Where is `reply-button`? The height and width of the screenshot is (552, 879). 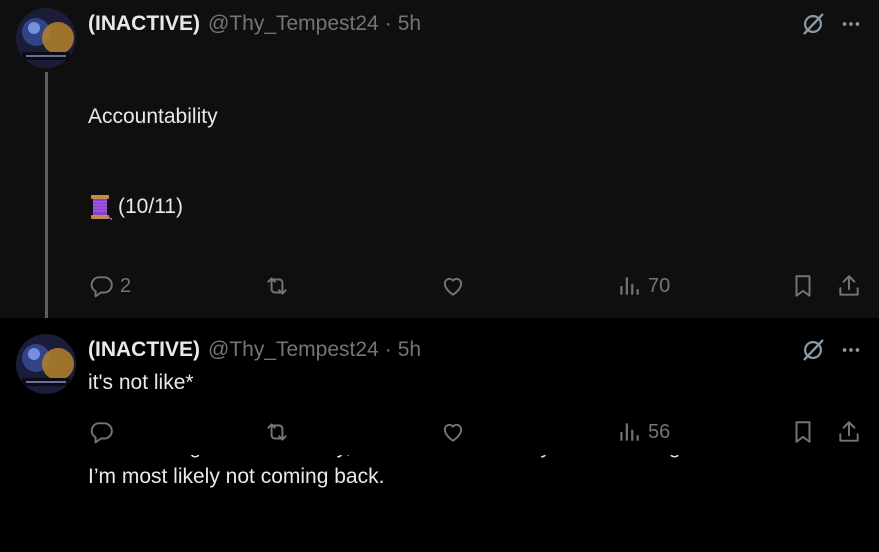
reply-button is located at coordinates (104, 432).